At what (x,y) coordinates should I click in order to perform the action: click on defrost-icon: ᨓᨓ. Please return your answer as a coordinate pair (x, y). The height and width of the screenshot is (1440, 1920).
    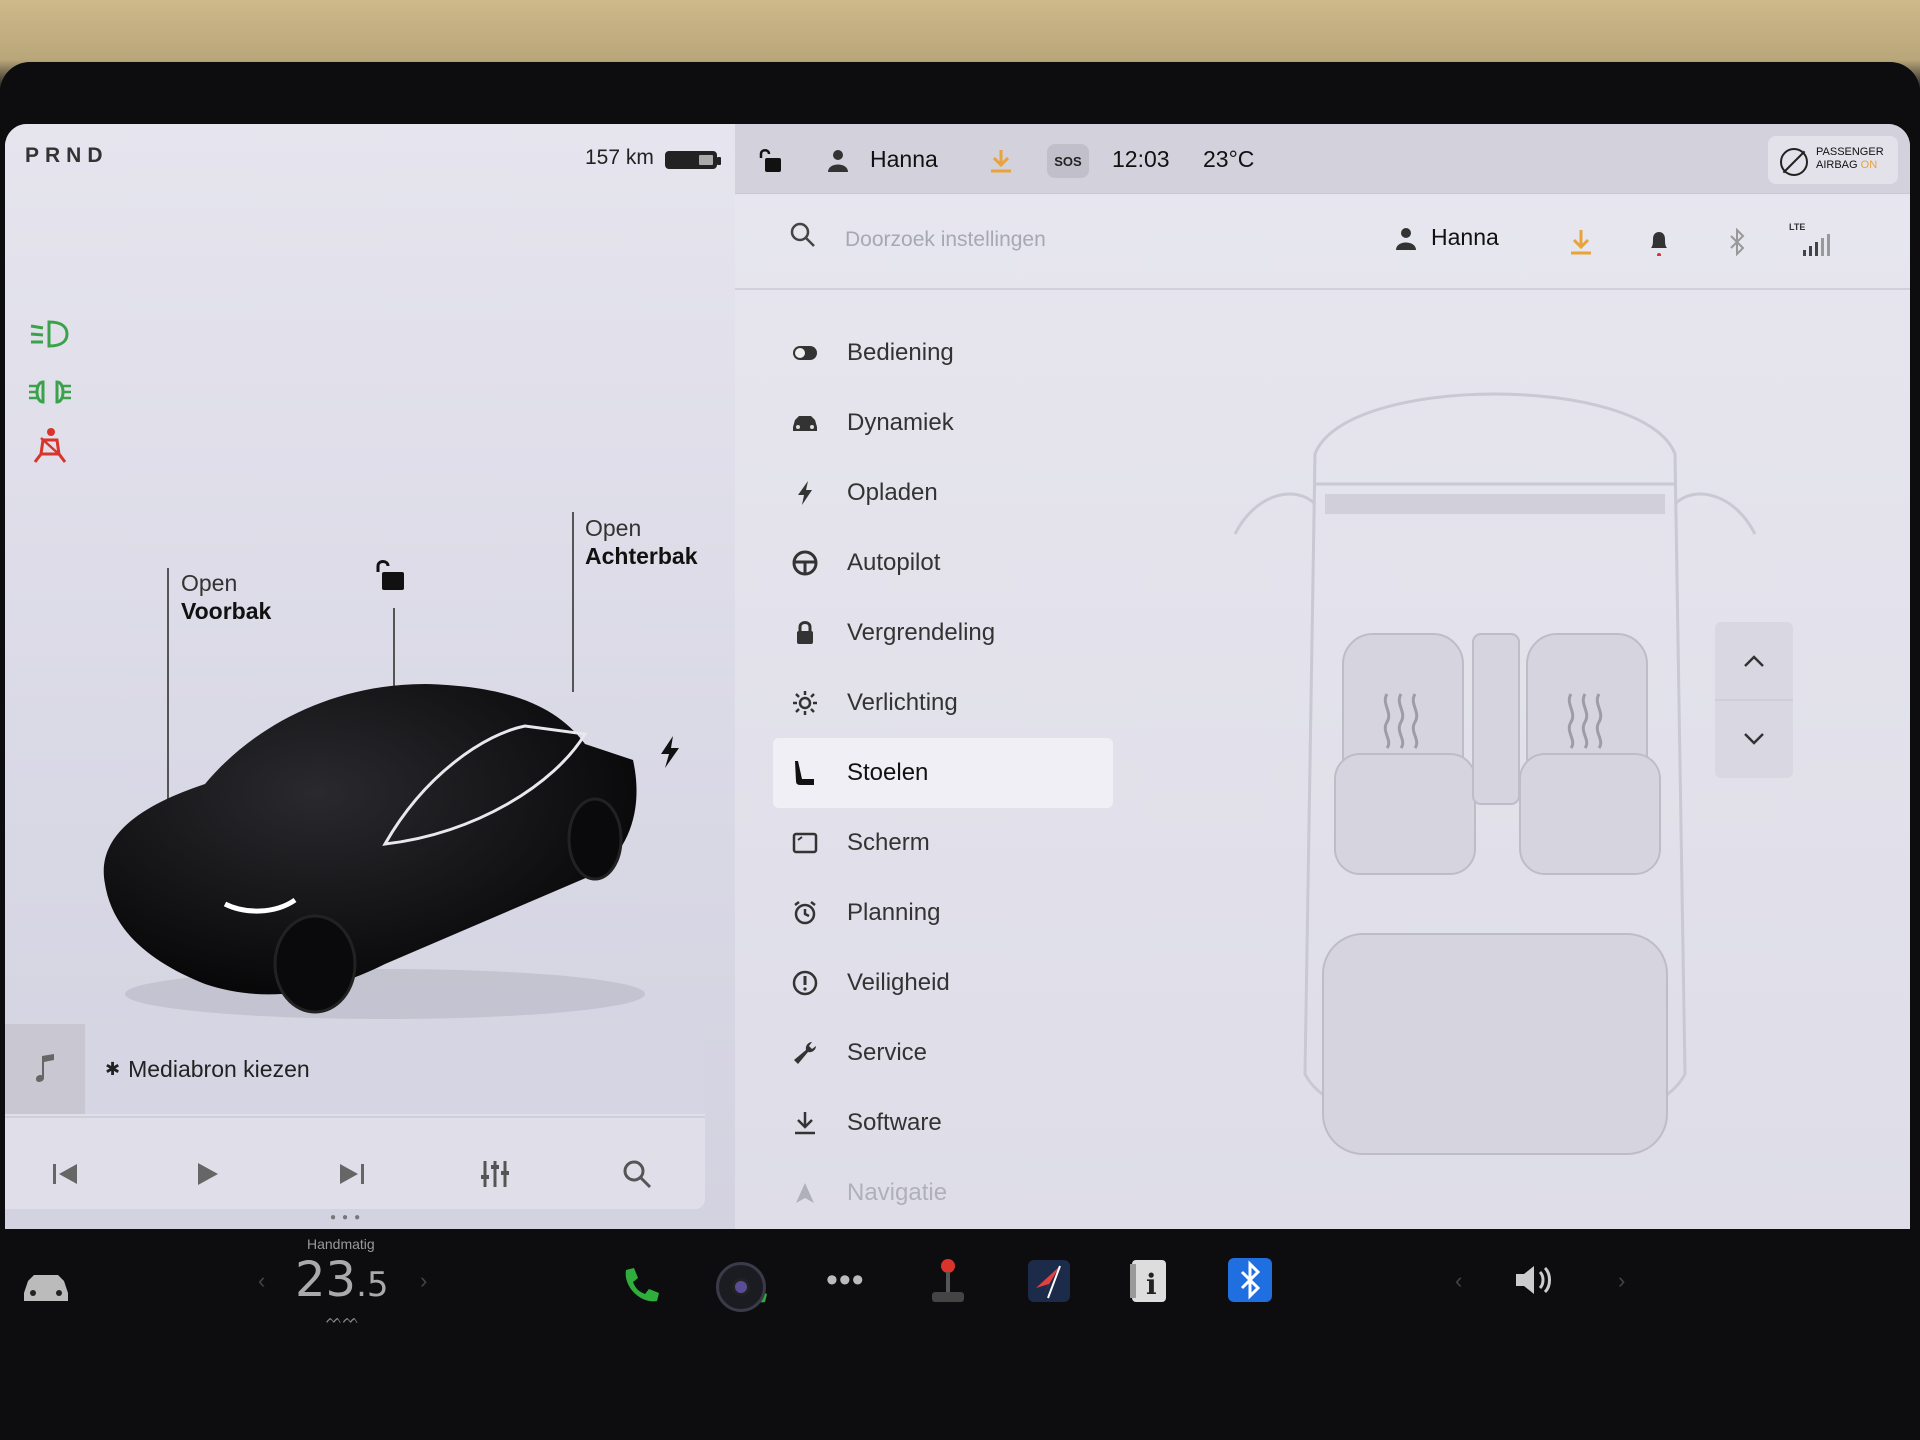
    Looking at the image, I should click on (342, 1318).